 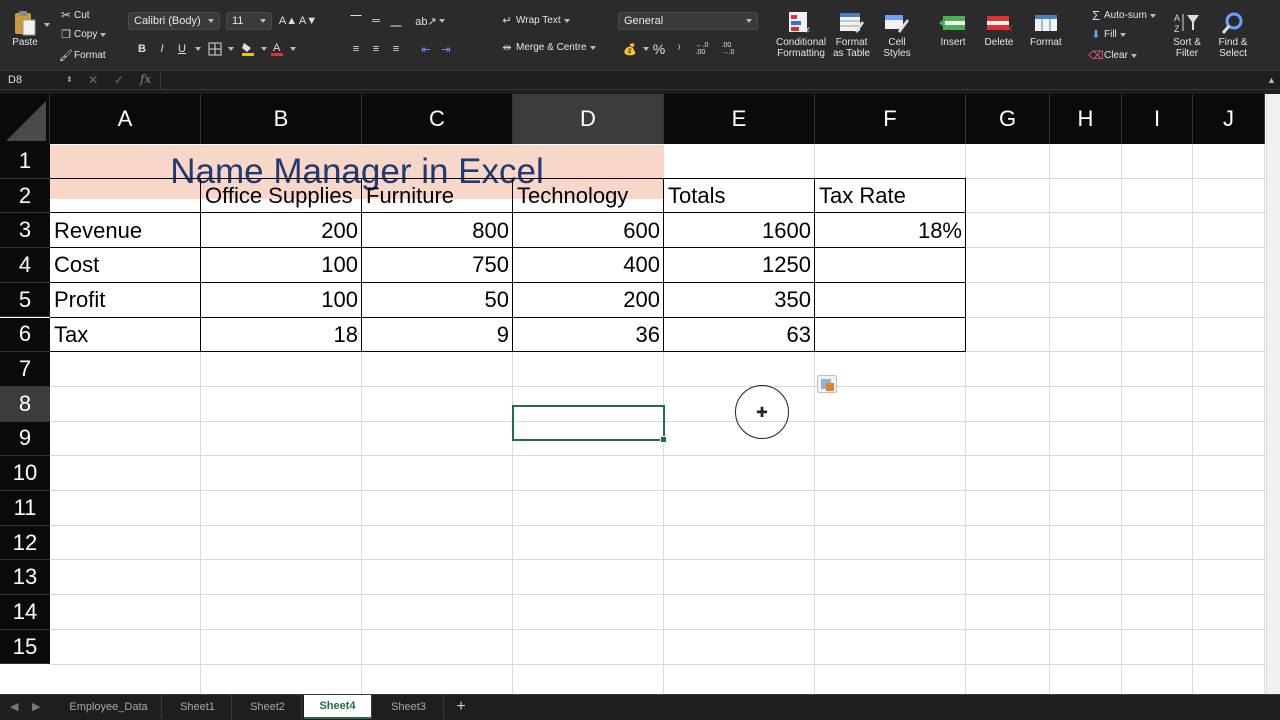 What do you see at coordinates (293, 49) in the screenshot?
I see `font-color-dropdown-icon` at bounding box center [293, 49].